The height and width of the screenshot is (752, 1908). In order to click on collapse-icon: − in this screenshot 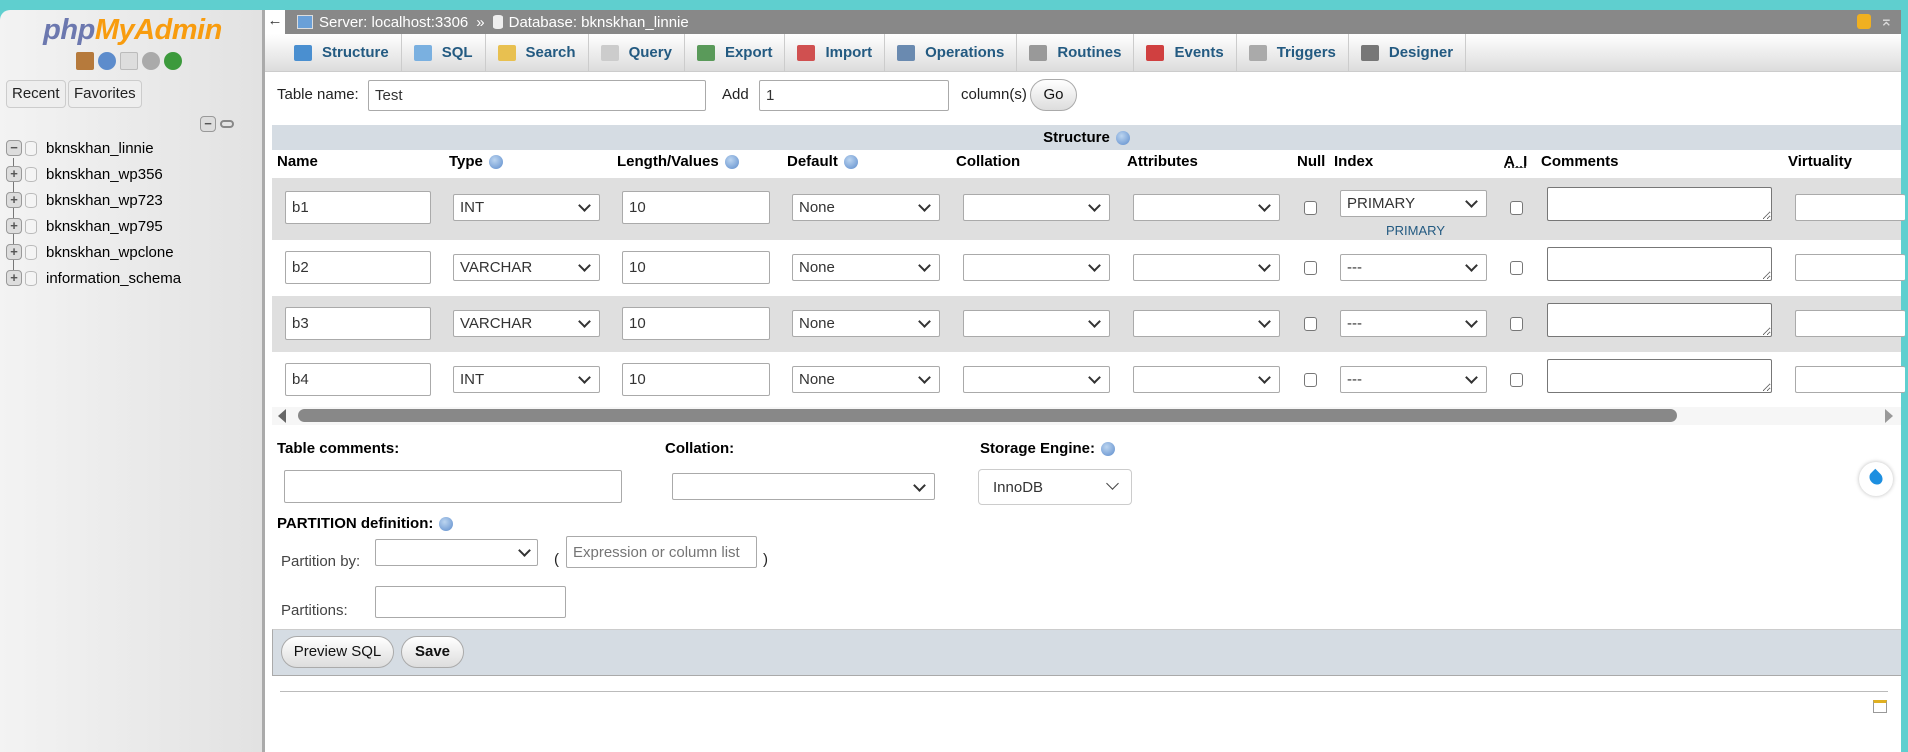, I will do `click(14, 148)`.